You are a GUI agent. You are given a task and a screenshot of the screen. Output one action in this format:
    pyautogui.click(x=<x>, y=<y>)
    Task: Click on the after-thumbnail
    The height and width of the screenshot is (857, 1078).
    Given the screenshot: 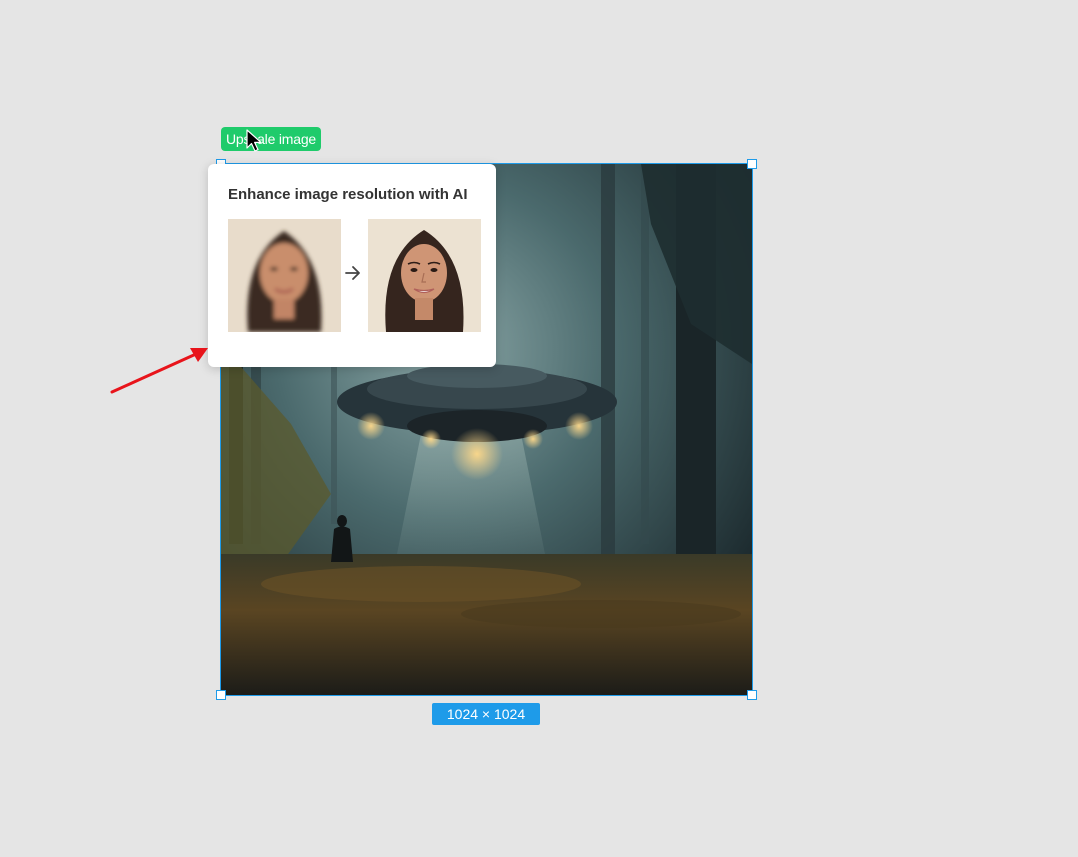 What is the action you would take?
    pyautogui.click(x=424, y=275)
    